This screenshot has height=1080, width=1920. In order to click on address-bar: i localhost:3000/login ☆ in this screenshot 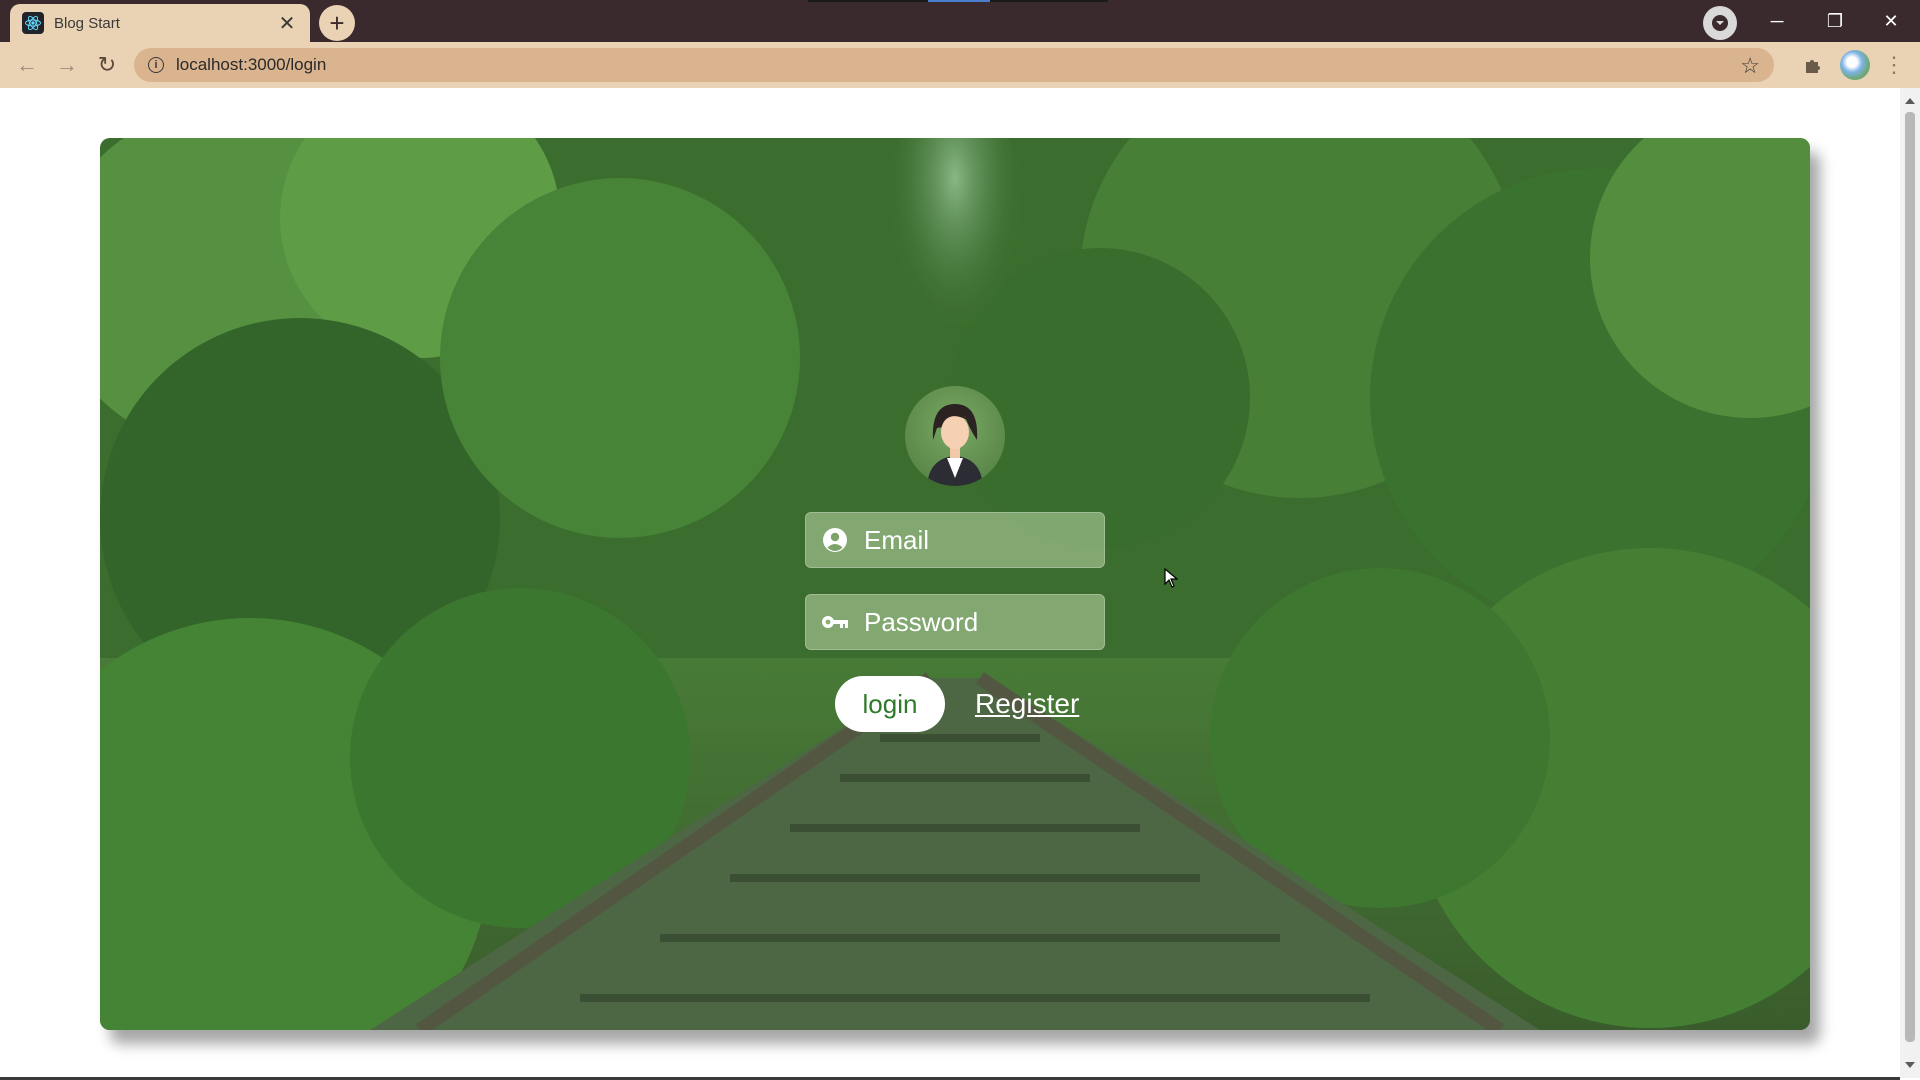, I will do `click(954, 65)`.